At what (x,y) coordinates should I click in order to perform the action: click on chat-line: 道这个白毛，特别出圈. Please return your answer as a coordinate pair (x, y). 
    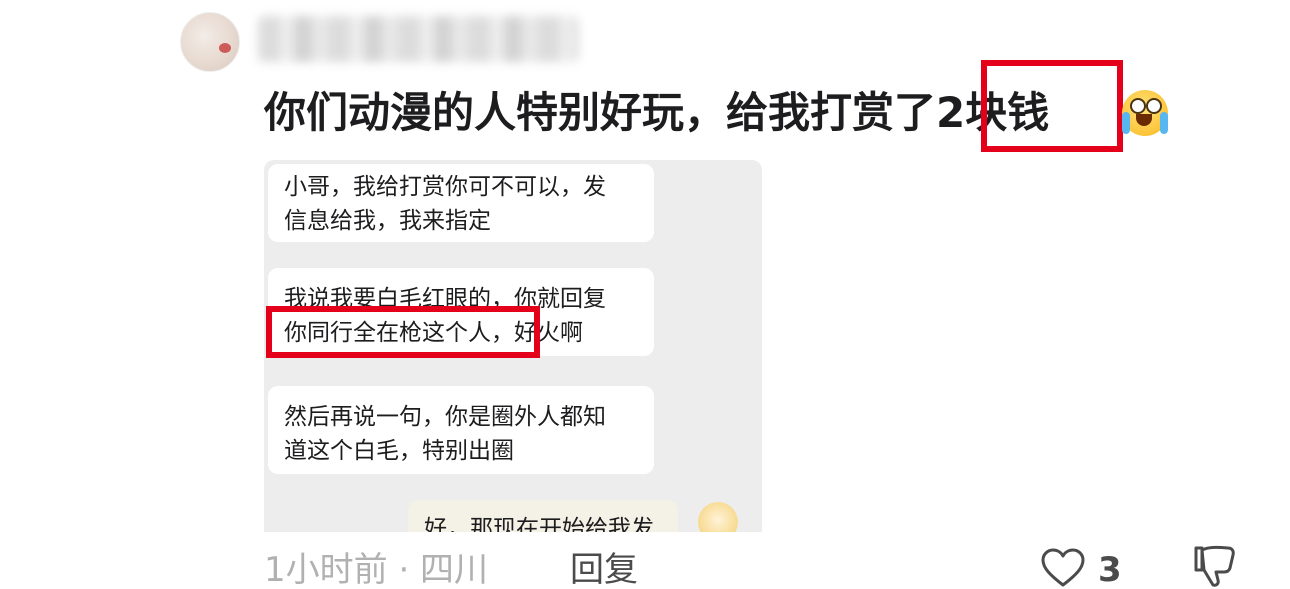
    Looking at the image, I should click on (399, 451).